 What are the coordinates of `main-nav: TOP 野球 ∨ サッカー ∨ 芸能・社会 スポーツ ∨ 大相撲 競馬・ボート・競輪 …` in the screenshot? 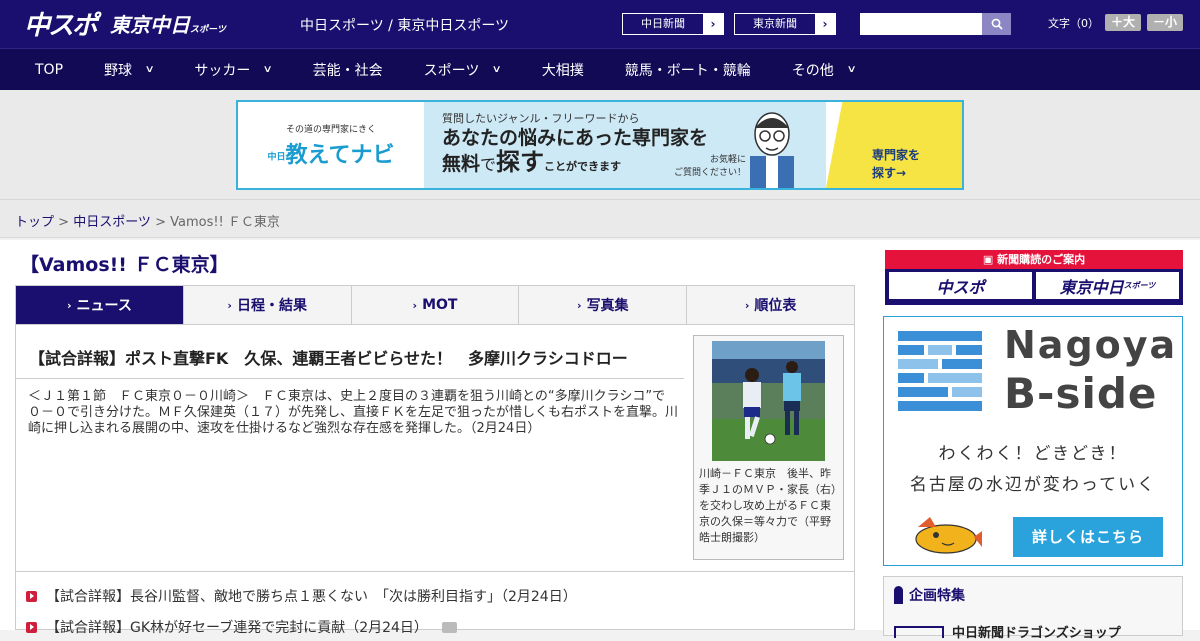 It's located at (600, 69).